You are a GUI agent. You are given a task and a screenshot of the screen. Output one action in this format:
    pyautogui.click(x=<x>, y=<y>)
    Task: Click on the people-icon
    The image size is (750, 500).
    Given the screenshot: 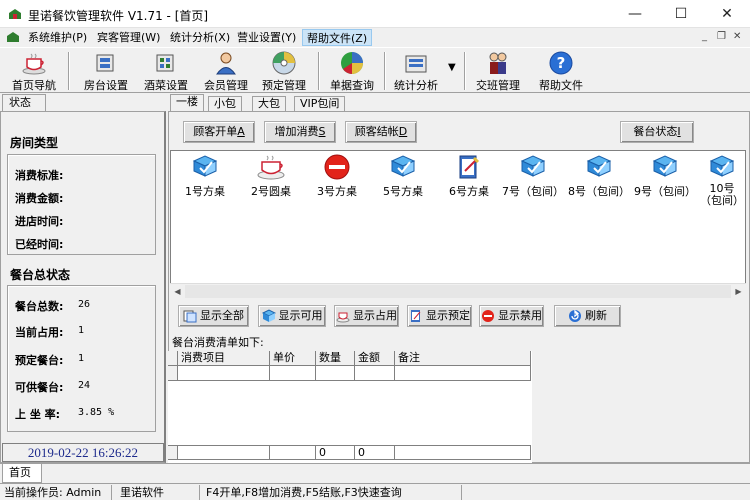 What is the action you would take?
    pyautogui.click(x=498, y=63)
    